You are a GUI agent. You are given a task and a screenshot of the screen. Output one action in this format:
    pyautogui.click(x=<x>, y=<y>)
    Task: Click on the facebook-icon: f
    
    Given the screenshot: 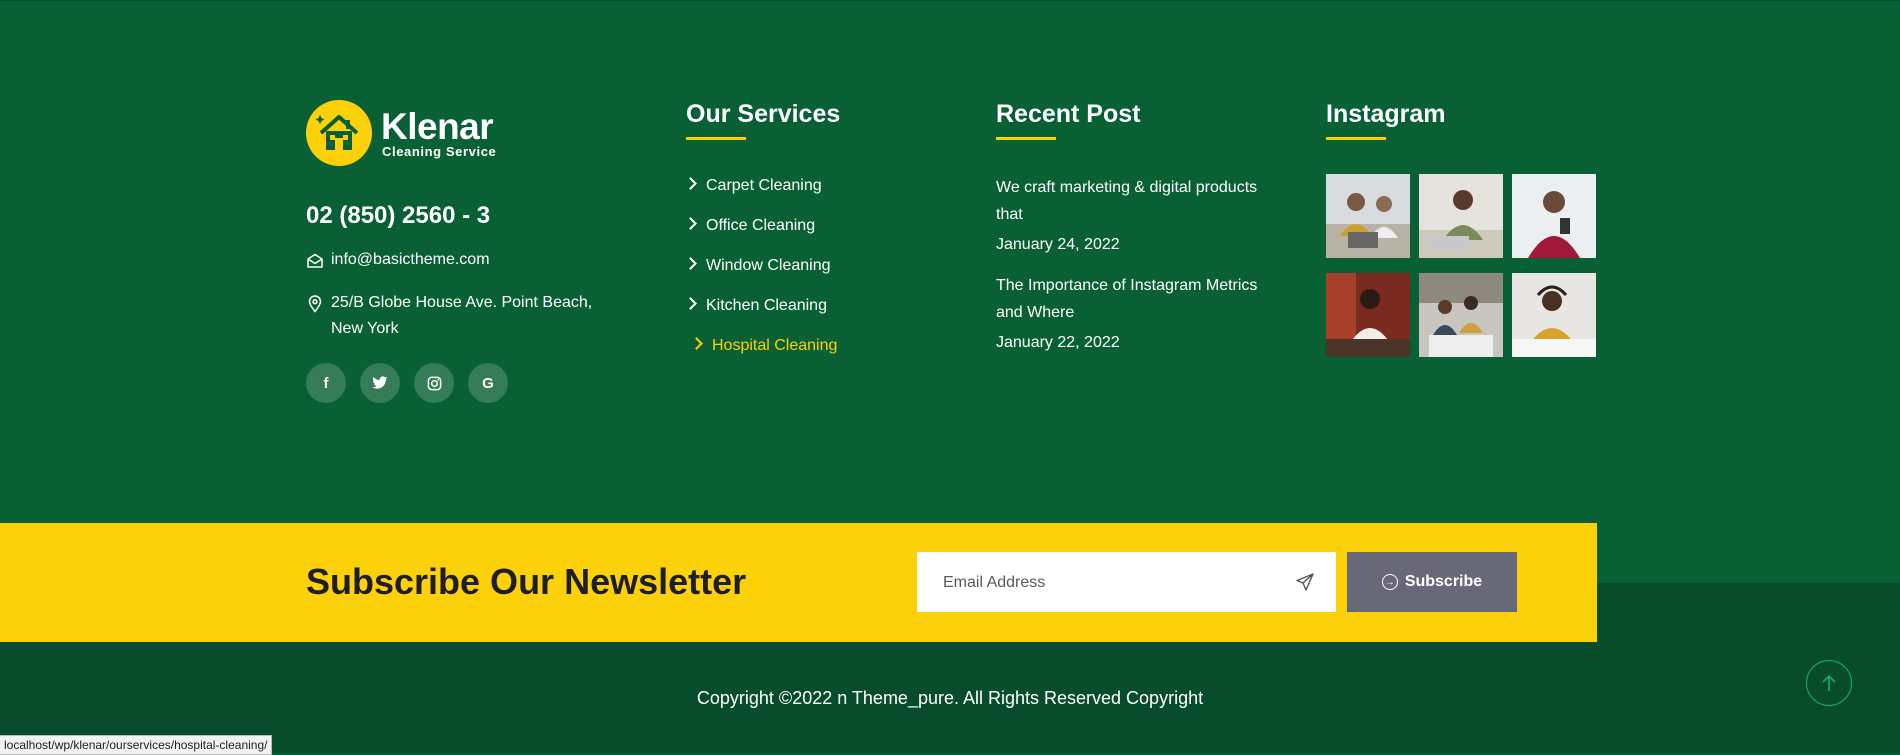 What is the action you would take?
    pyautogui.click(x=326, y=383)
    